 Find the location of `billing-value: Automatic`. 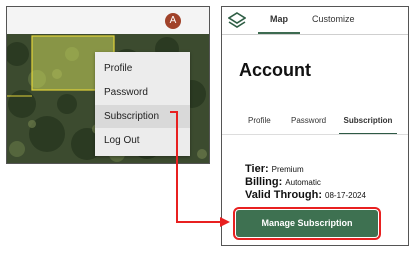

billing-value: Automatic is located at coordinates (303, 182).